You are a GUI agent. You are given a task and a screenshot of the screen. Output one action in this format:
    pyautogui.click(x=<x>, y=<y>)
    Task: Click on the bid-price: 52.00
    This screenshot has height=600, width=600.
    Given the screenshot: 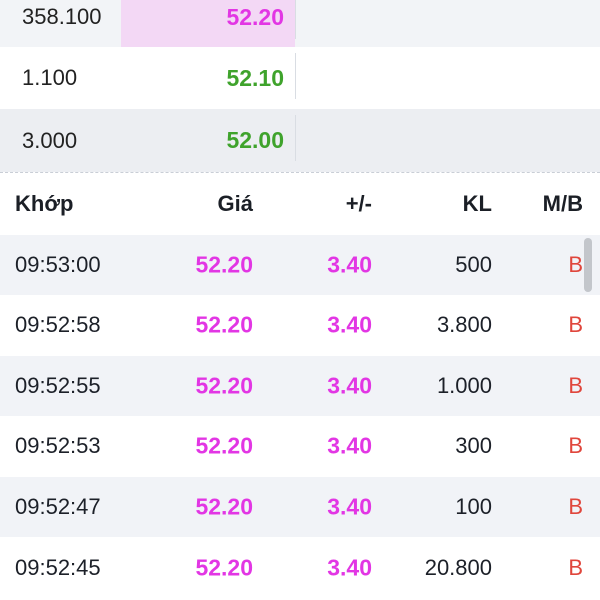 What is the action you would take?
    pyautogui.click(x=255, y=140)
    